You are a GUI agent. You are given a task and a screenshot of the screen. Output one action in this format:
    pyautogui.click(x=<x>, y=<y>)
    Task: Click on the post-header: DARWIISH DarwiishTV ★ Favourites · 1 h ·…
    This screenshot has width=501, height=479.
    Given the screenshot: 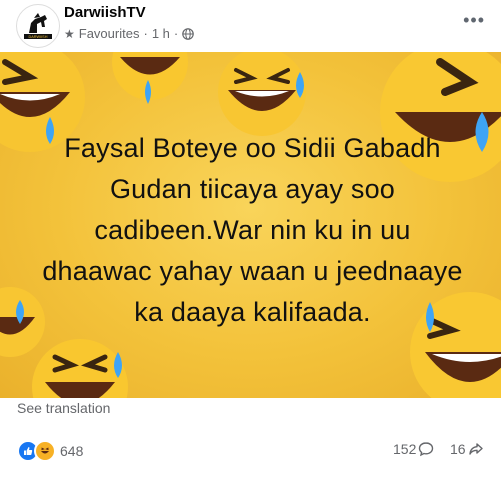 What is the action you would take?
    pyautogui.click(x=250, y=26)
    